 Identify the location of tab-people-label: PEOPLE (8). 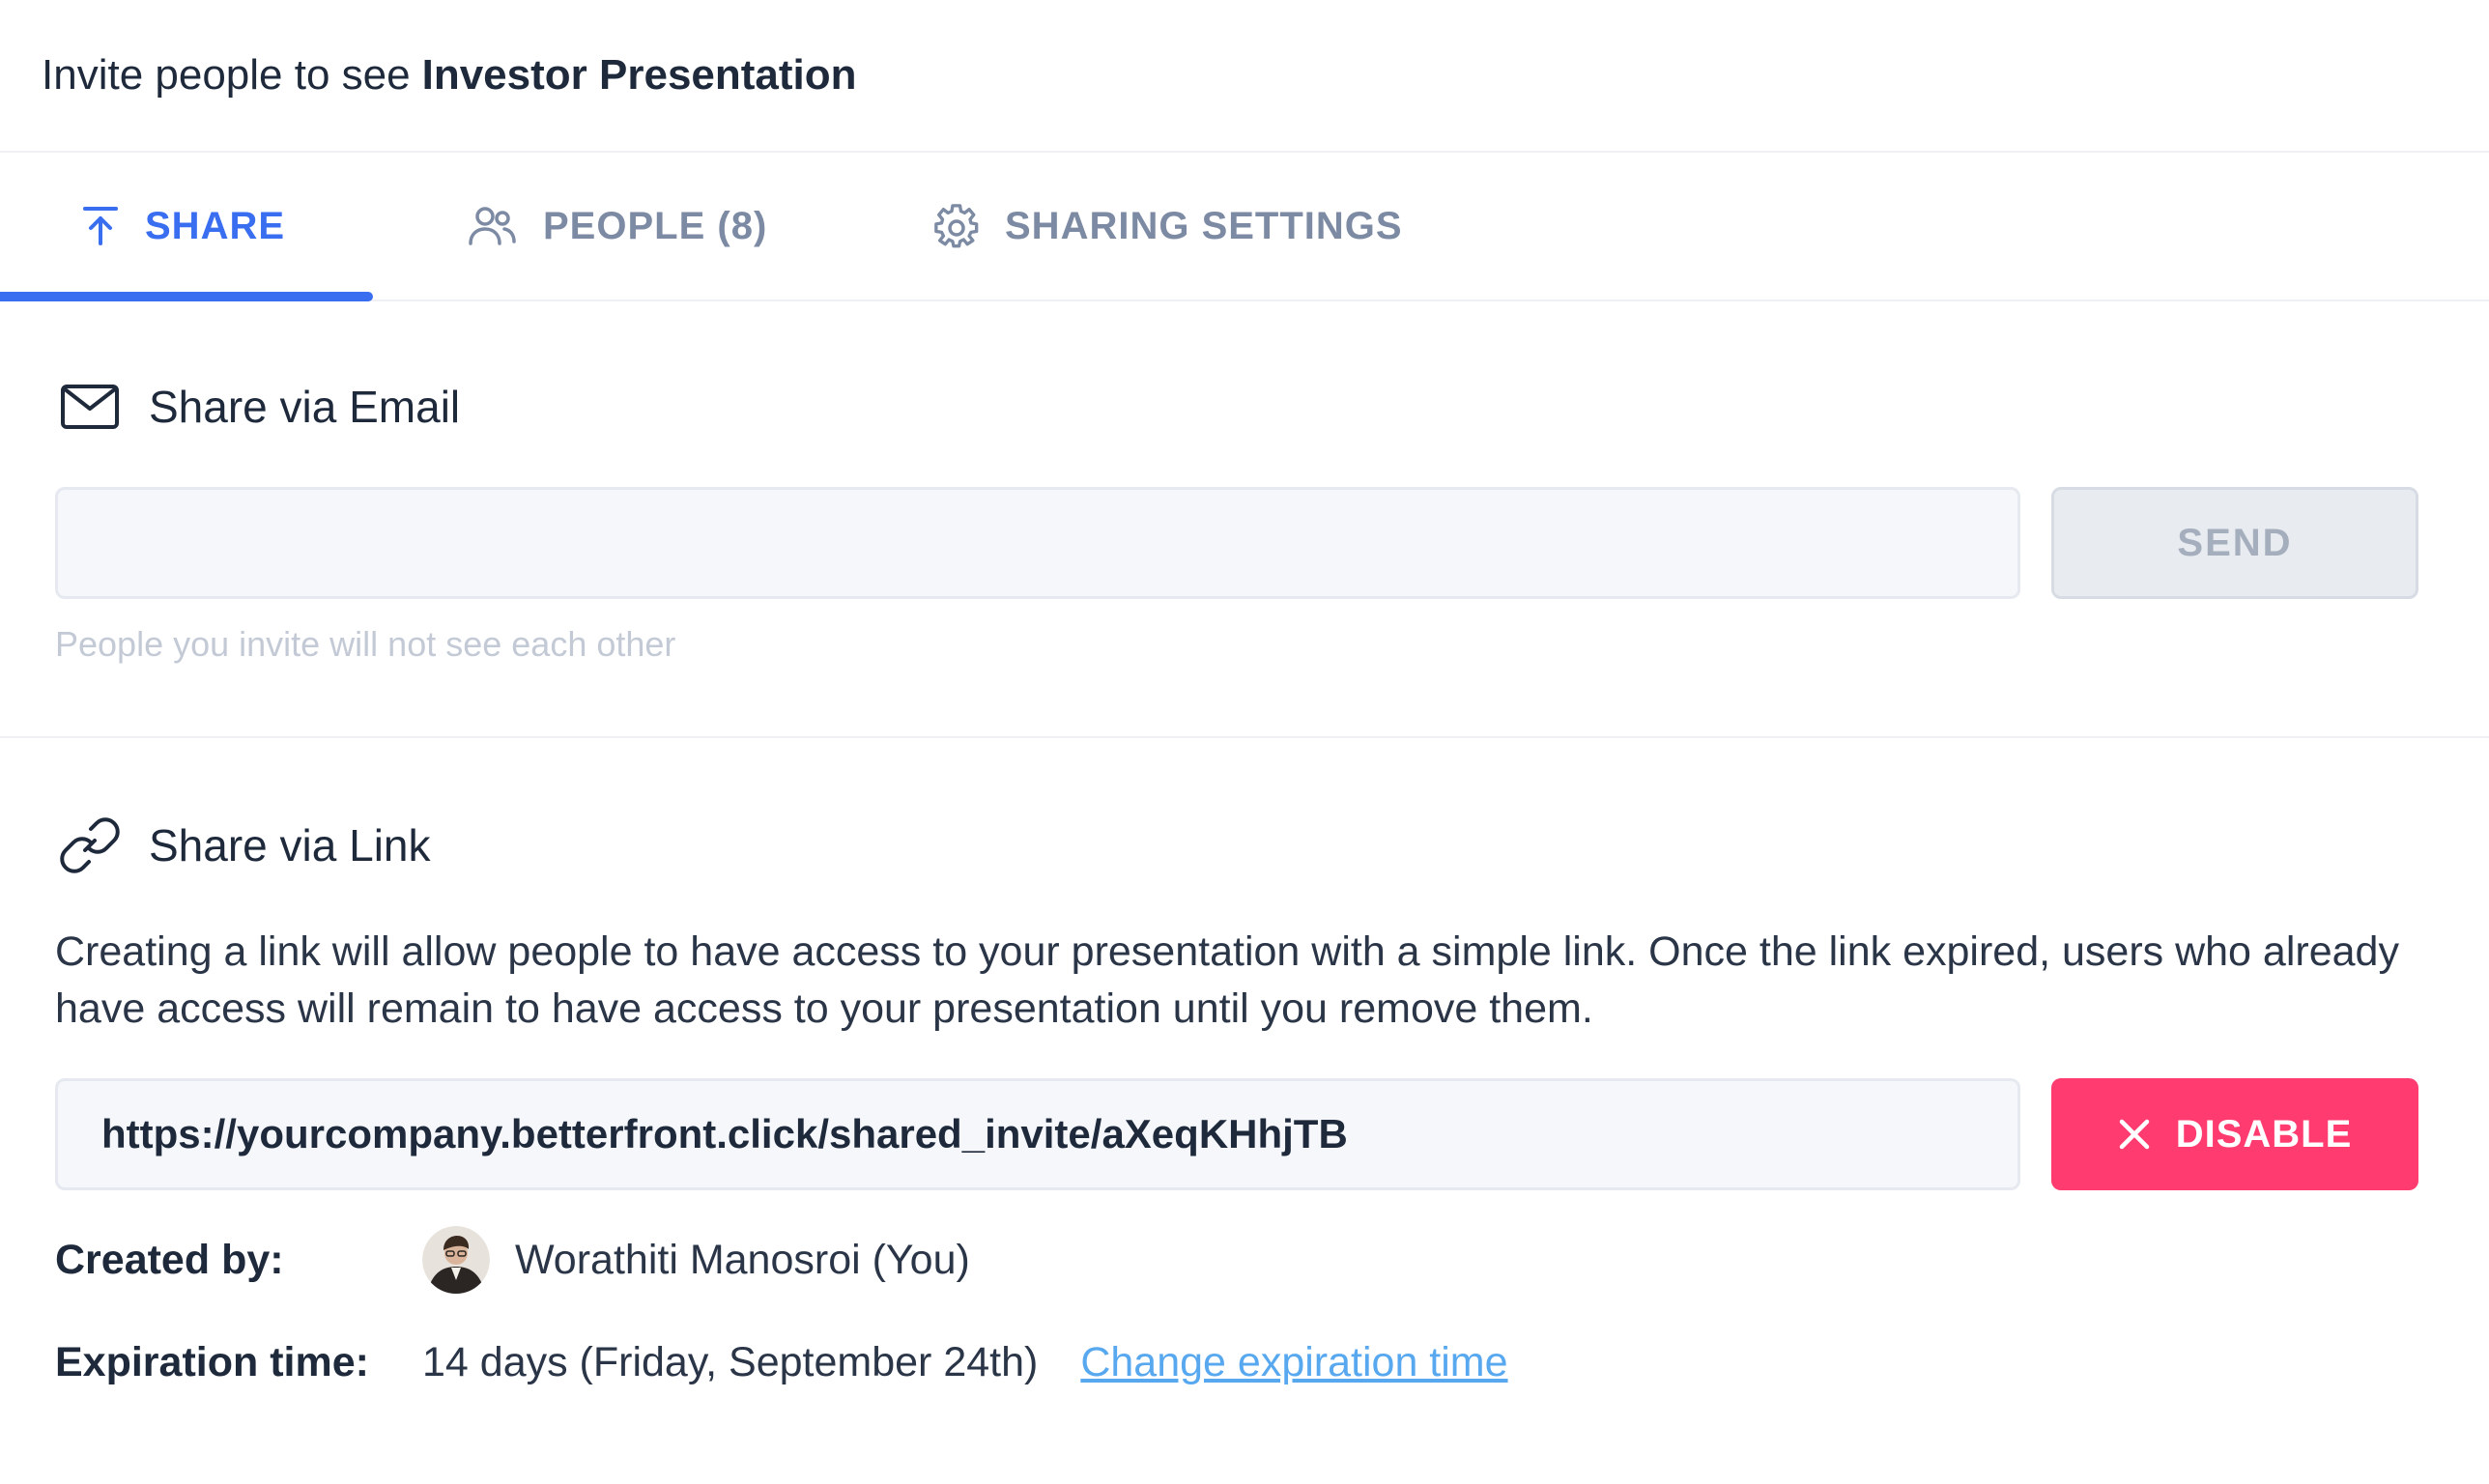
(655, 226).